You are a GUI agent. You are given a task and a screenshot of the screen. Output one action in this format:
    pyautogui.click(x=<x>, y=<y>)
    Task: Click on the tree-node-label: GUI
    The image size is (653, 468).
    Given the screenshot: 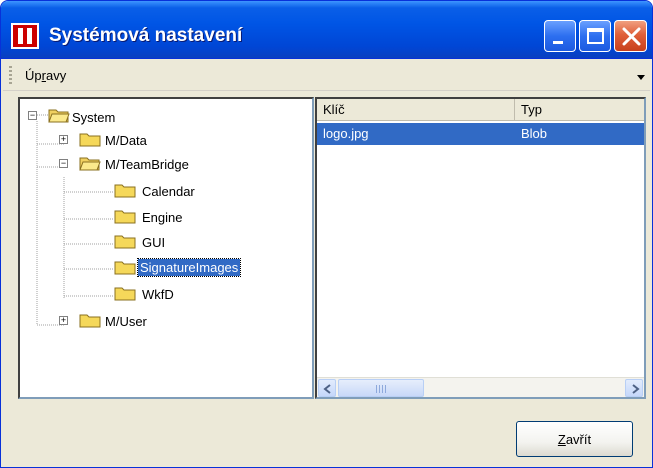 What is the action you would take?
    pyautogui.click(x=154, y=242)
    